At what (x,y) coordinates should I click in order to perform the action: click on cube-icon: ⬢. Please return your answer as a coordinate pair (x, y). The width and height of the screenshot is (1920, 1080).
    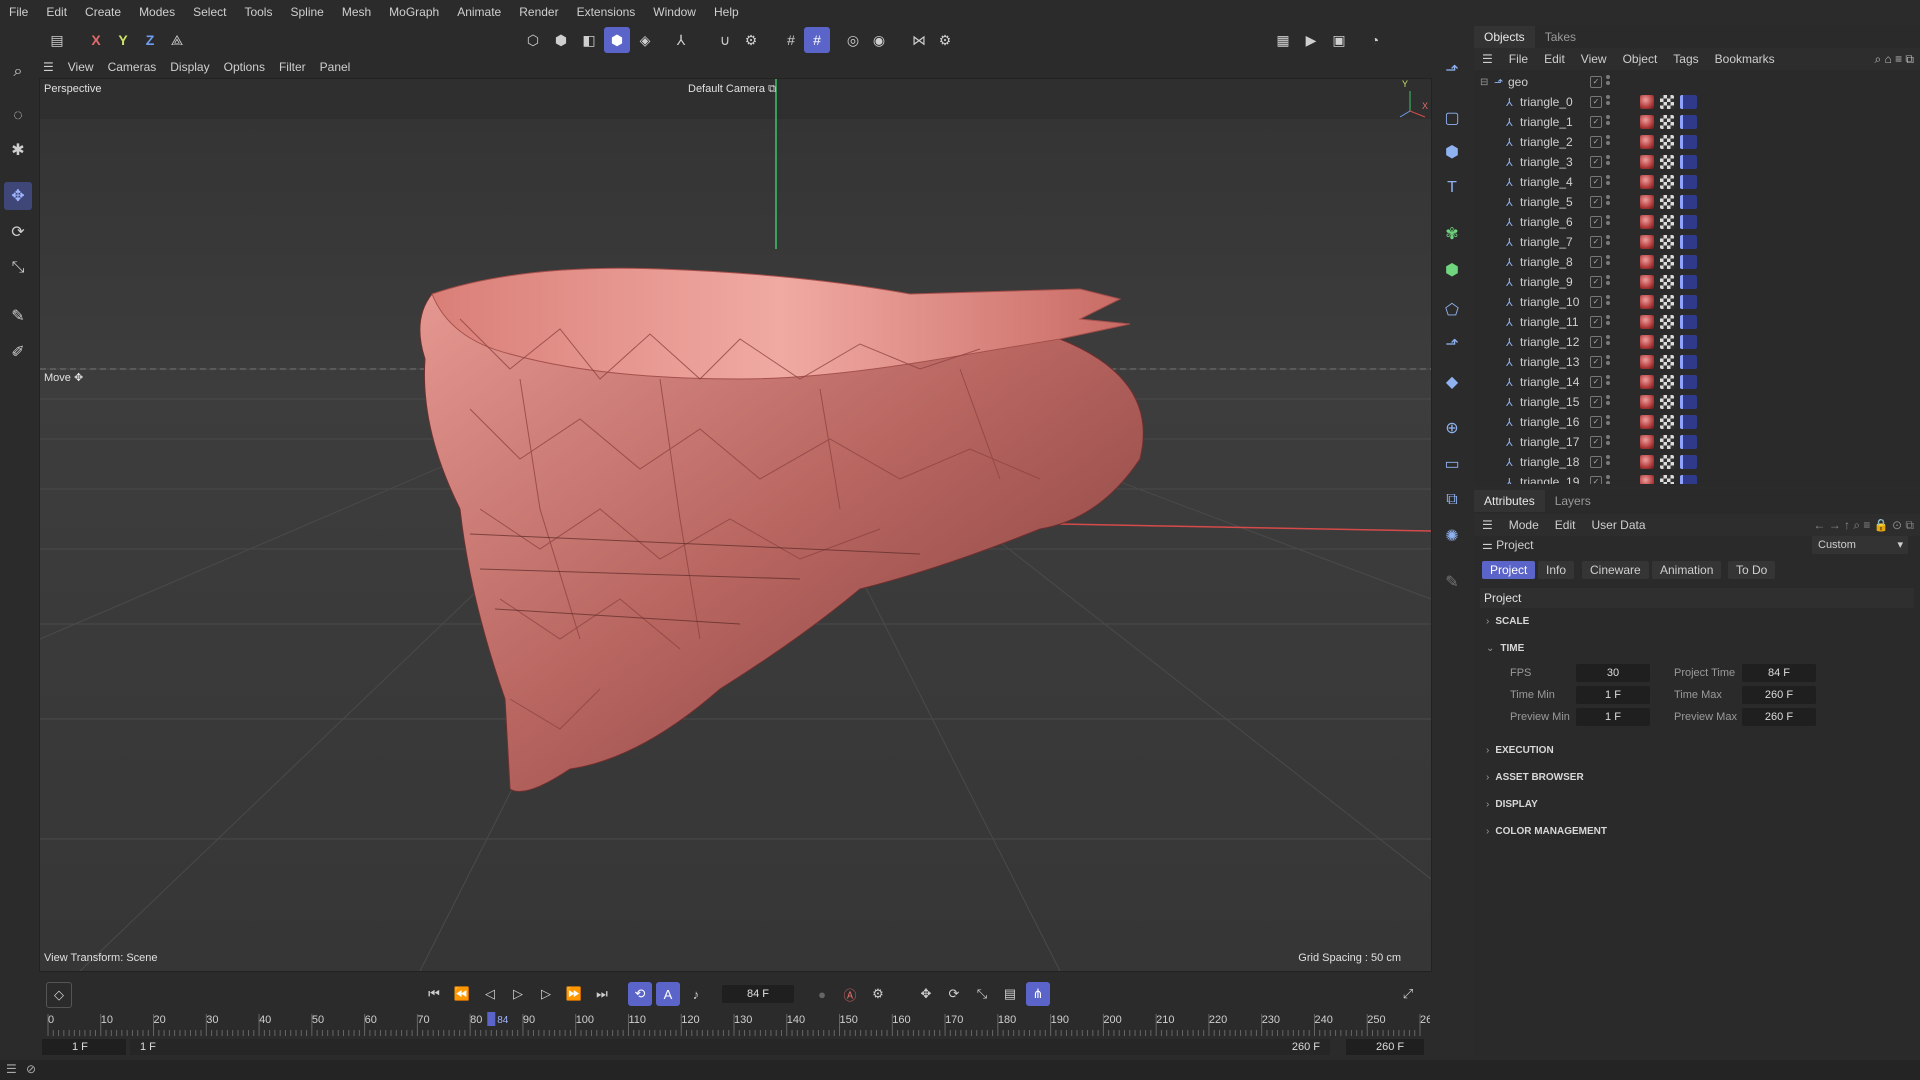
    Looking at the image, I should click on (1452, 152).